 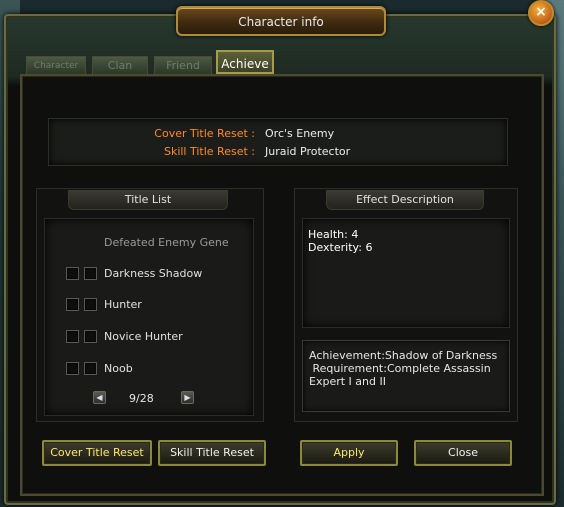 What do you see at coordinates (141, 398) in the screenshot?
I see `page-indicator: 9/28` at bounding box center [141, 398].